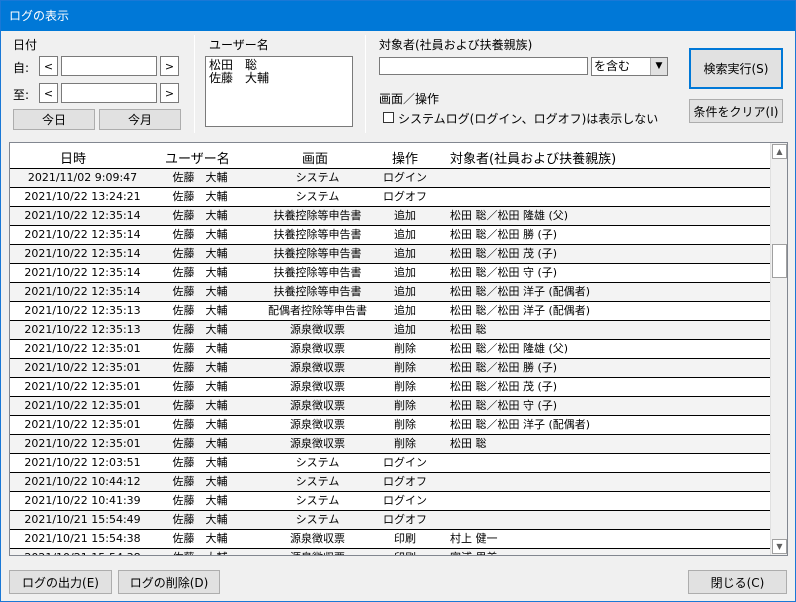 The image size is (796, 602). Describe the element at coordinates (391, 444) in the screenshot. I see `table-row: 2021/10/22 12:35:01 佐藤 大輔 源泉徴収票 削除 松田 聡` at that location.